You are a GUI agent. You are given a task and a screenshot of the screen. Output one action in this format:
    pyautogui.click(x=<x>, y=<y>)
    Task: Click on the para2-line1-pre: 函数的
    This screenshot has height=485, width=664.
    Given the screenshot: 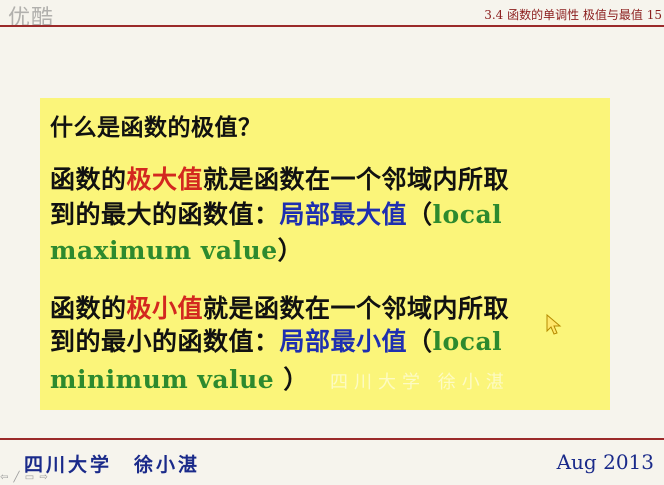 What is the action you would take?
    pyautogui.click(x=88, y=308)
    